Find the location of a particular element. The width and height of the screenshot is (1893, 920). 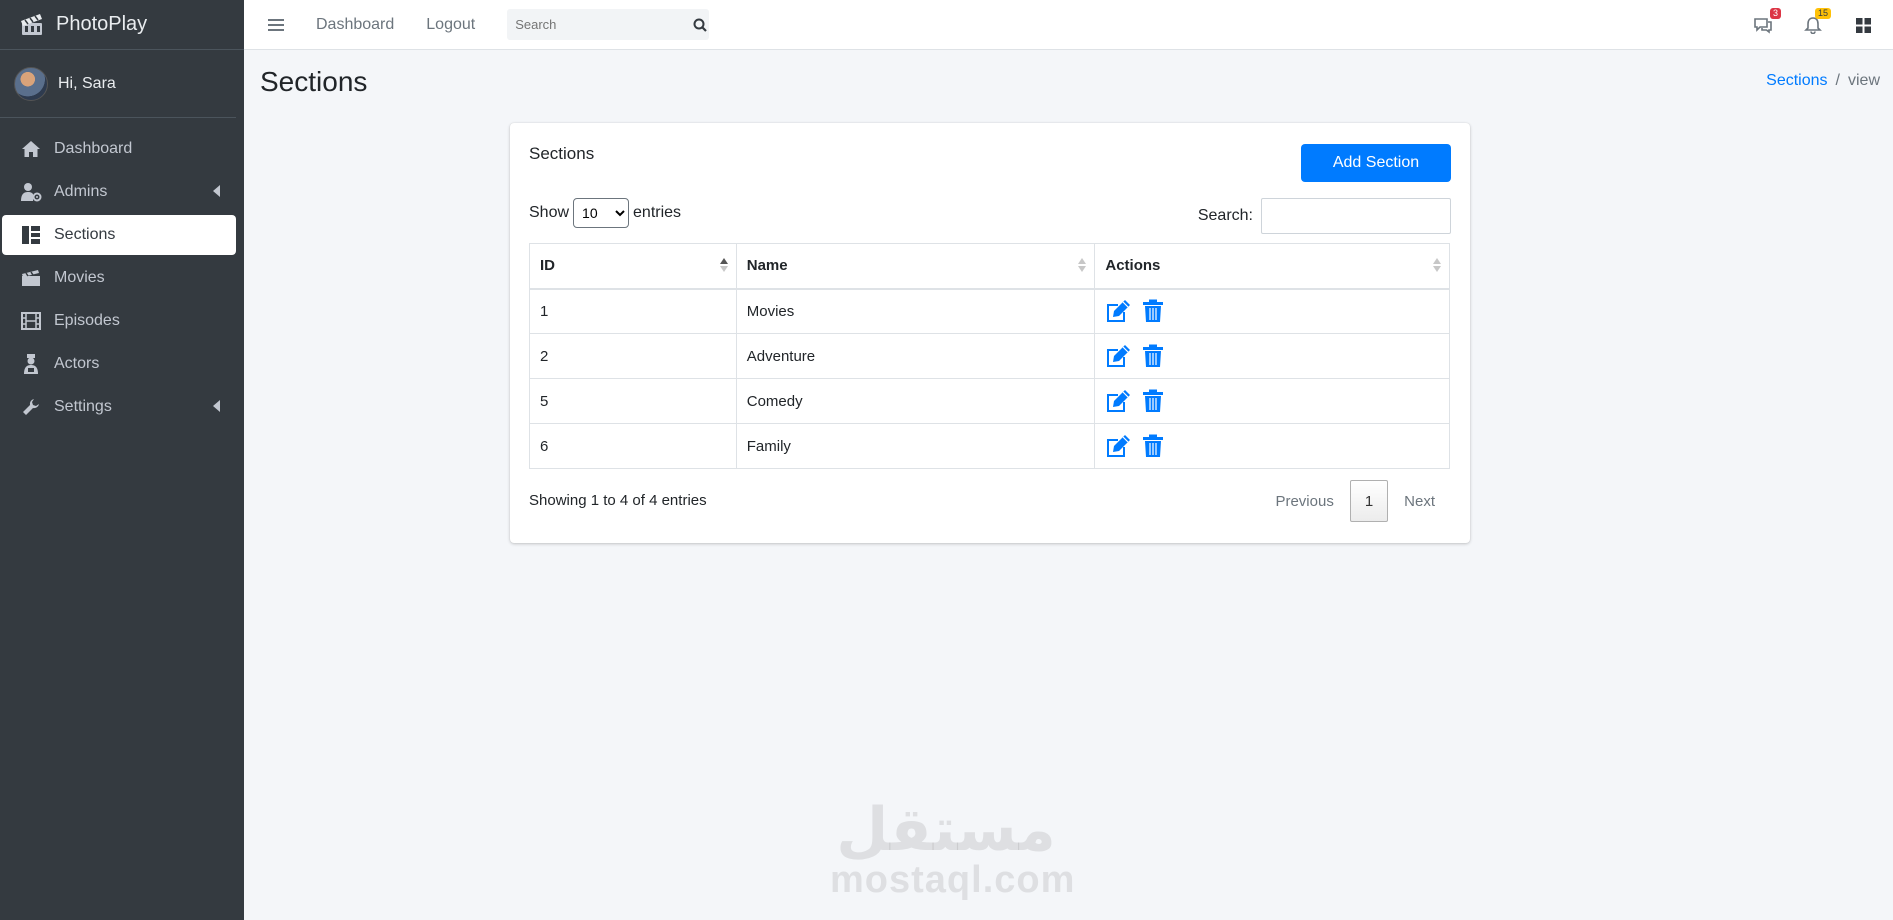

table-header-row: ID Name Actions is located at coordinates (989, 266).